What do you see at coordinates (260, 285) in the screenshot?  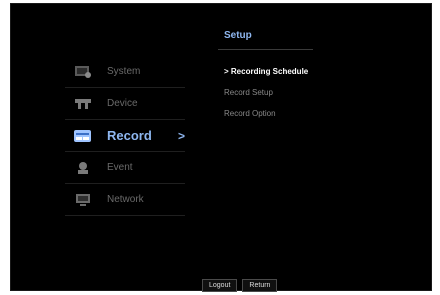 I see `return-button: Return` at bounding box center [260, 285].